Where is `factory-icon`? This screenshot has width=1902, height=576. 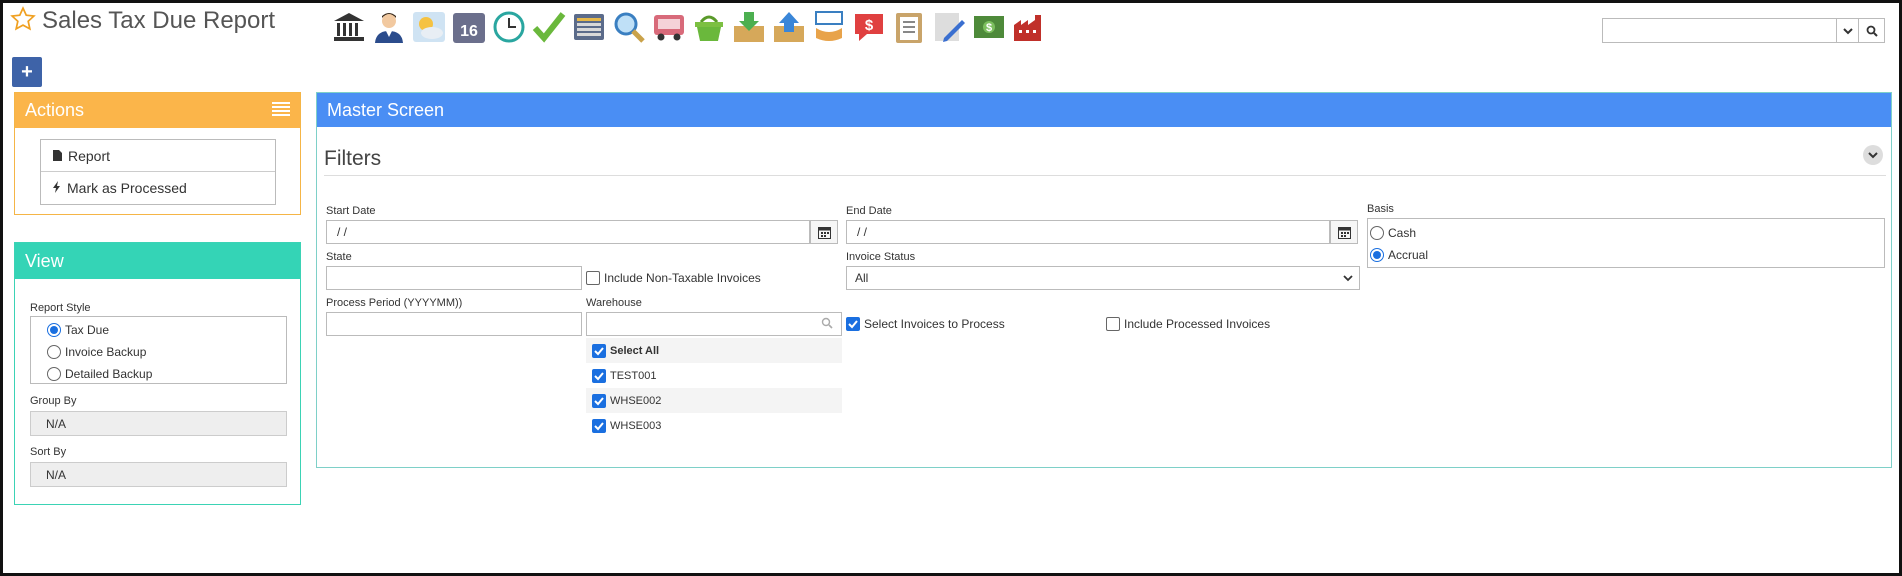
factory-icon is located at coordinates (1028, 26).